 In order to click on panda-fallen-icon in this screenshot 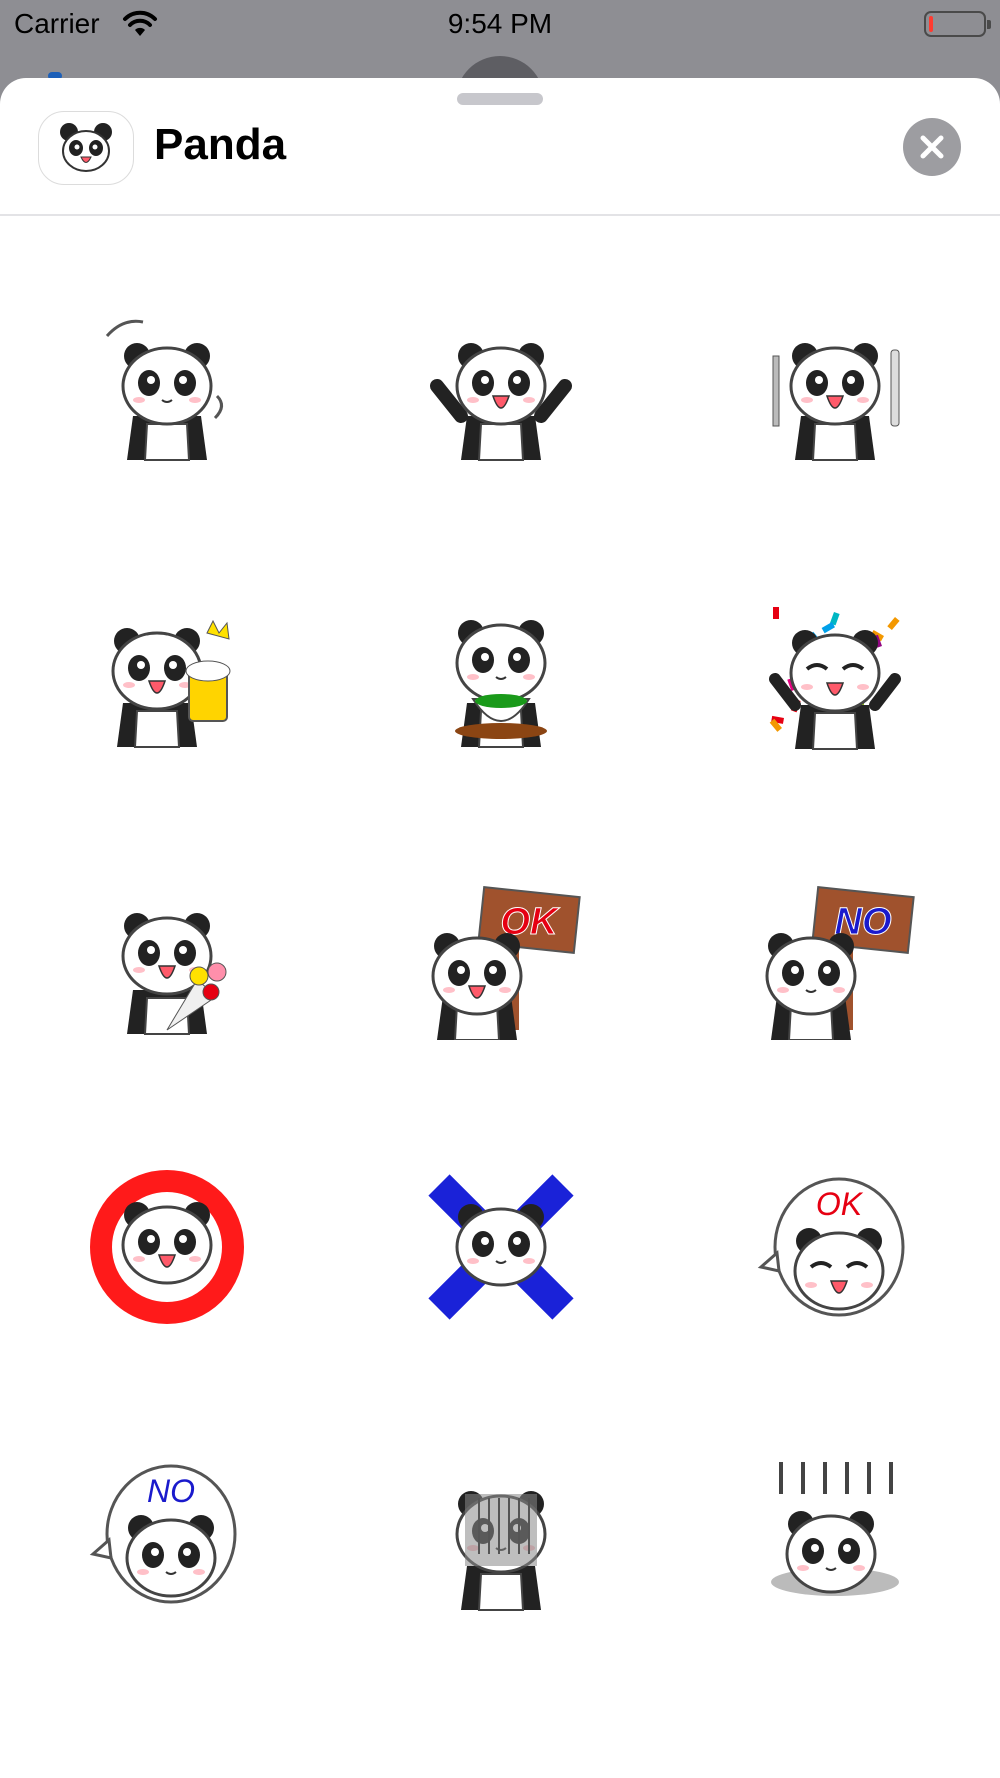, I will do `click(835, 1528)`.